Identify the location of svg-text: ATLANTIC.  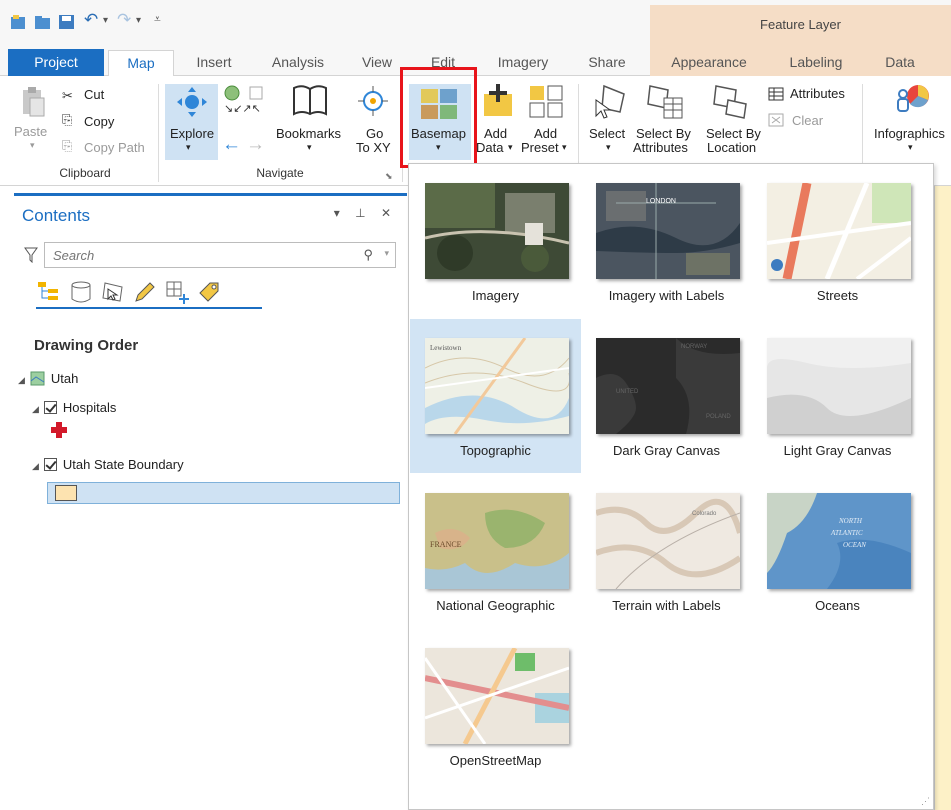
(846, 533).